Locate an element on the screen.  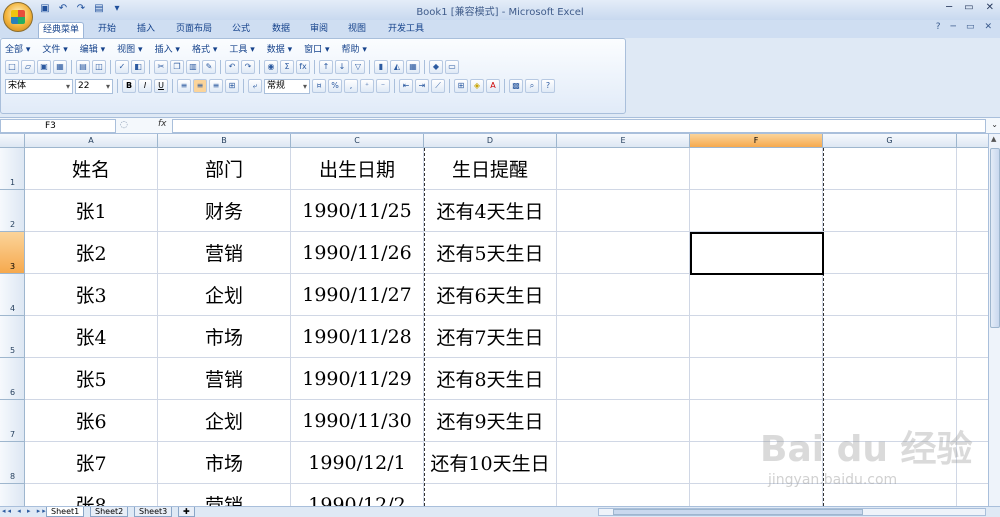
print-preview-icon: ◫ is located at coordinates (99, 67).